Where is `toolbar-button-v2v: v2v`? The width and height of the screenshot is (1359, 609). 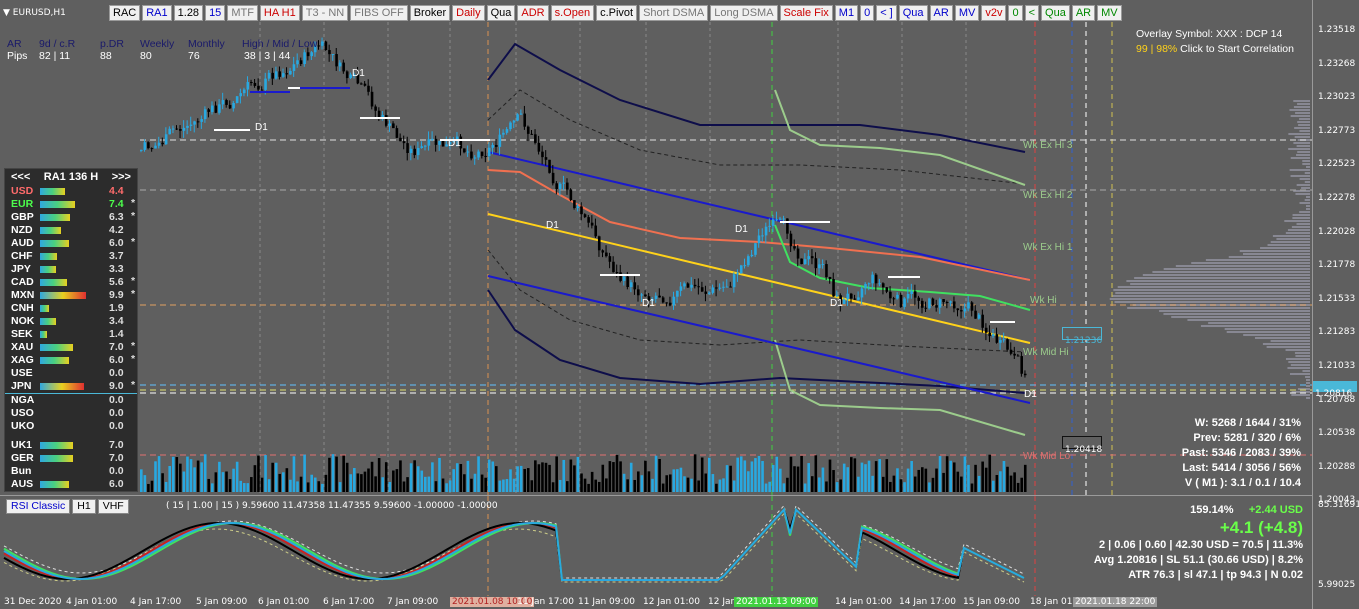 toolbar-button-v2v: v2v is located at coordinates (994, 13).